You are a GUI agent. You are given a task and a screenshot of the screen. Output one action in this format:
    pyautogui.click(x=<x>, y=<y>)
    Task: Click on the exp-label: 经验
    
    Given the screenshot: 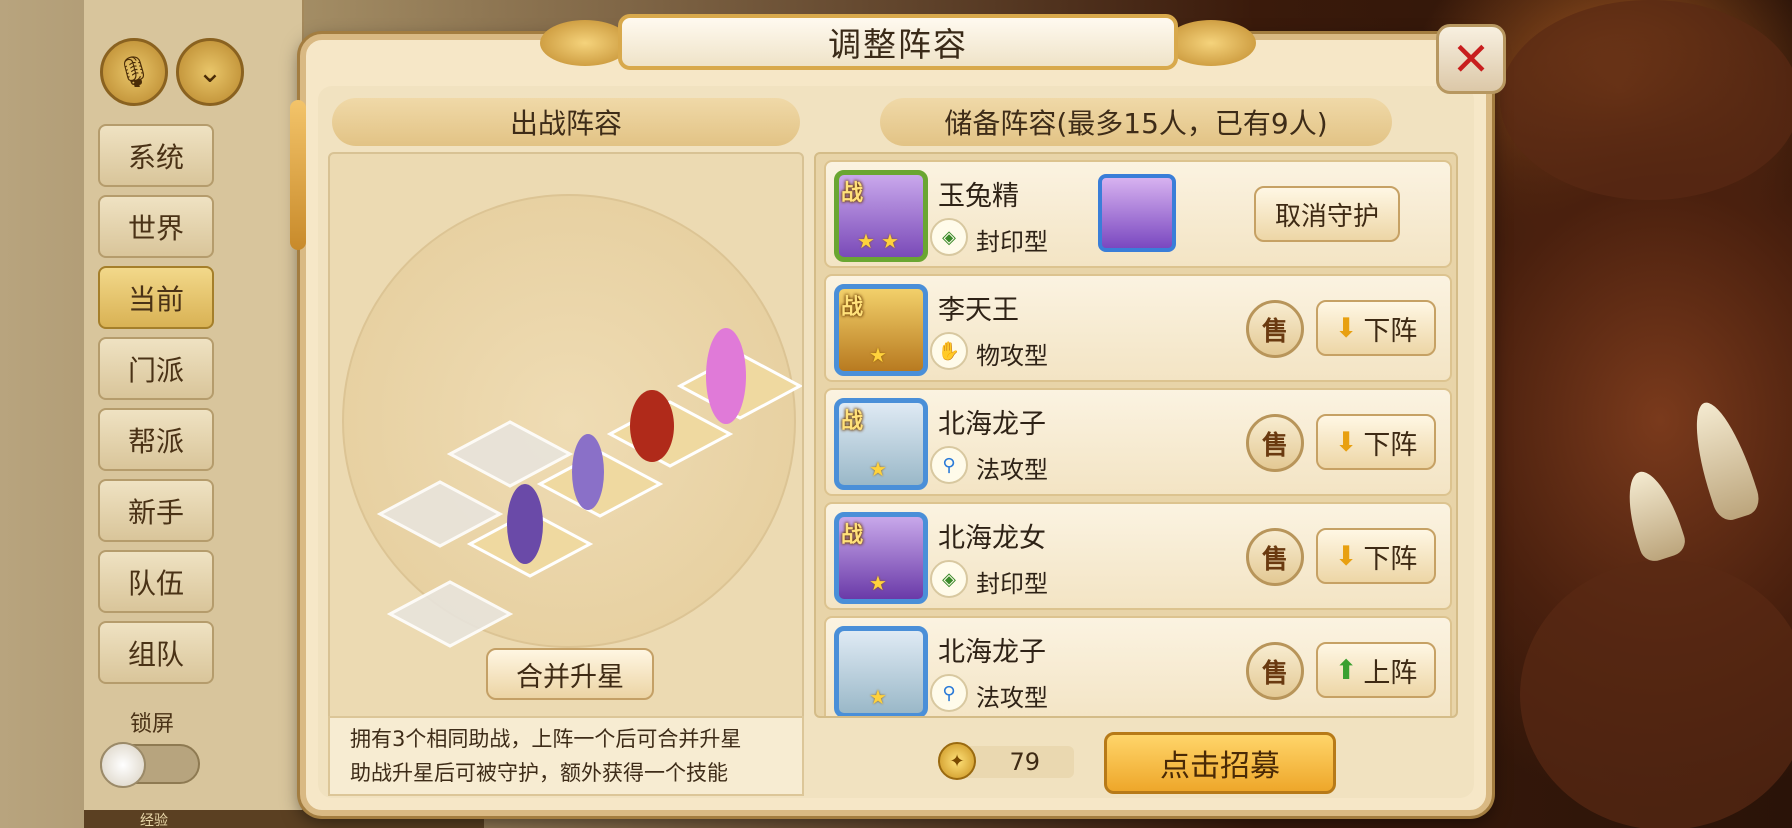 What is the action you would take?
    pyautogui.click(x=154, y=820)
    